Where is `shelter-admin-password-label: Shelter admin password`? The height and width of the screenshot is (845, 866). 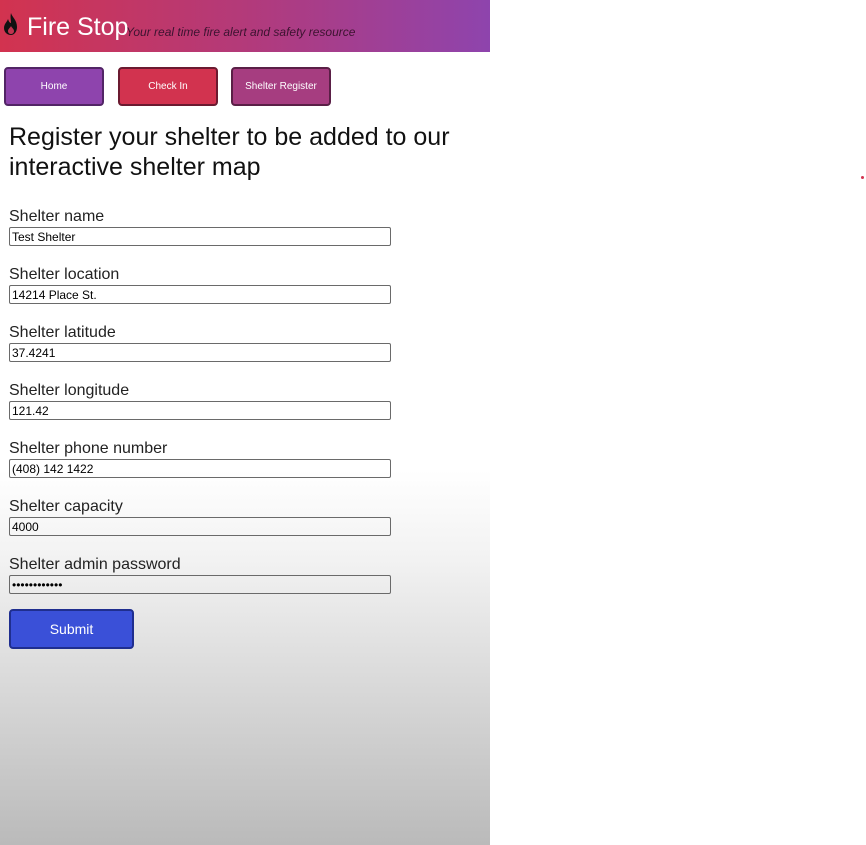
shelter-admin-password-label: Shelter admin password is located at coordinates (95, 564).